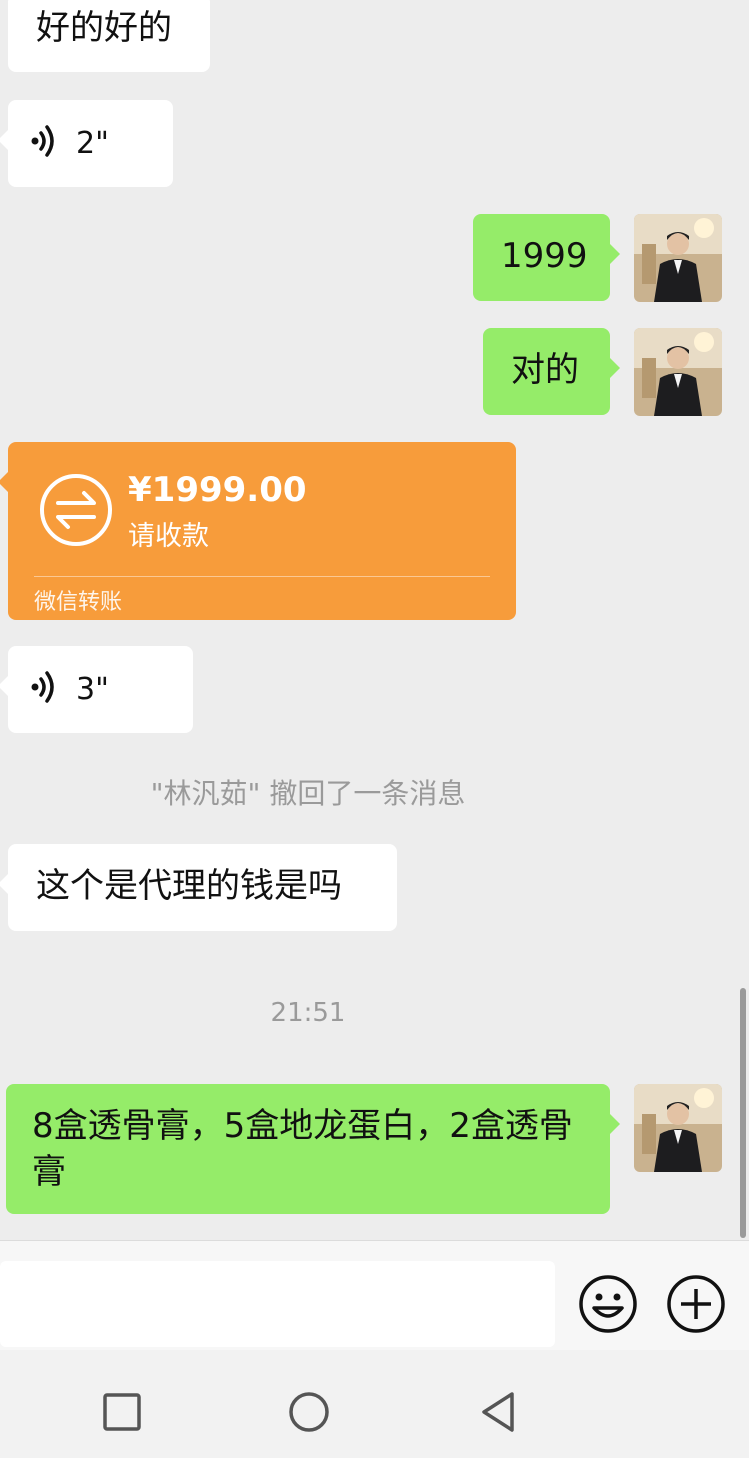 Image resolution: width=749 pixels, height=1458 pixels. I want to click on received-voice-bubble: 3", so click(96, 689).